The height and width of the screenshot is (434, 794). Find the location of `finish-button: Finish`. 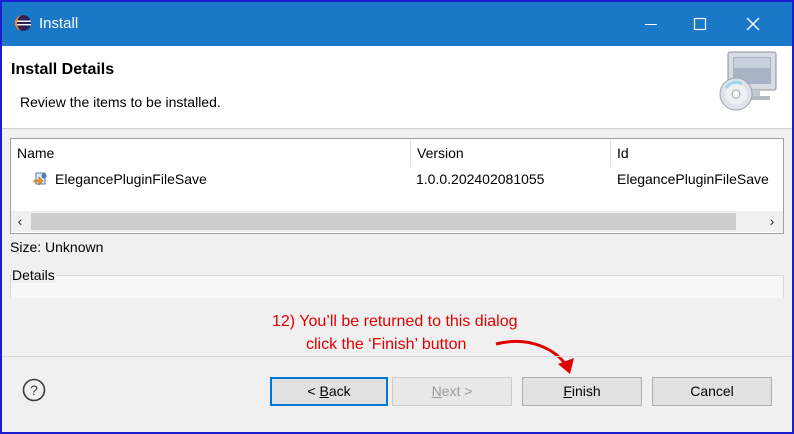

finish-button: Finish is located at coordinates (582, 391).